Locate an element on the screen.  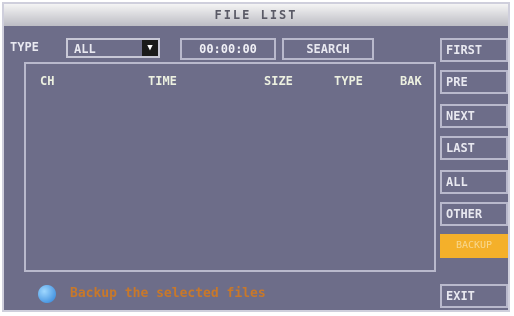
column-header-ch: CH is located at coordinates (47, 81).